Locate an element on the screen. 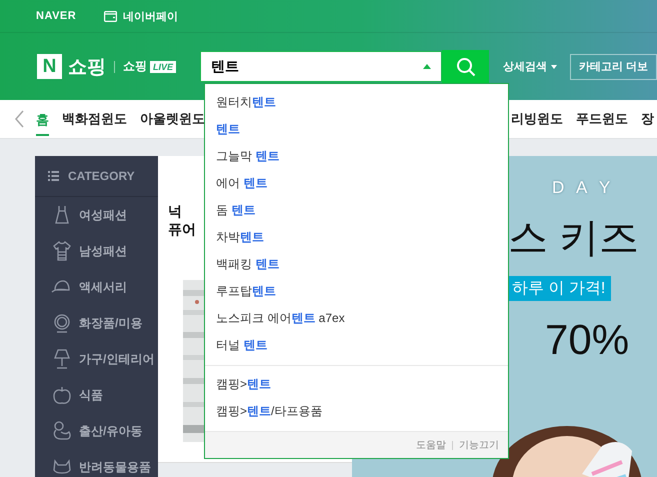 Image resolution: width=657 pixels, height=477 pixels. suggestion-item: 터널 텐트 is located at coordinates (356, 345).